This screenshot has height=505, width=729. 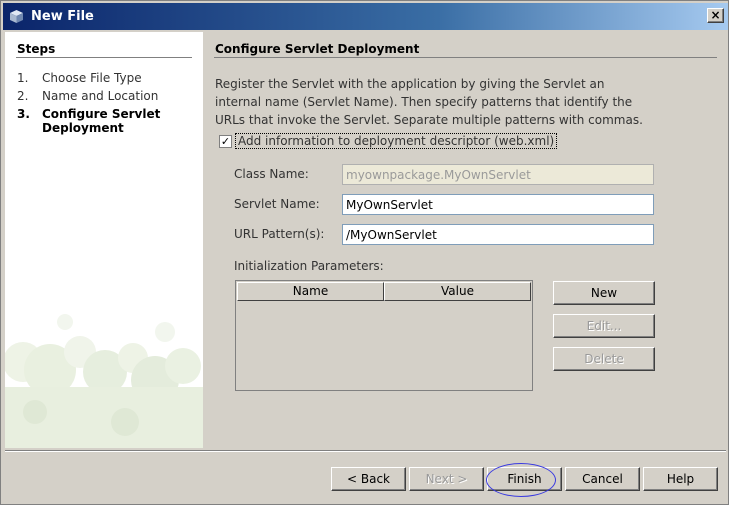 I want to click on step-number: 2., so click(x=23, y=96).